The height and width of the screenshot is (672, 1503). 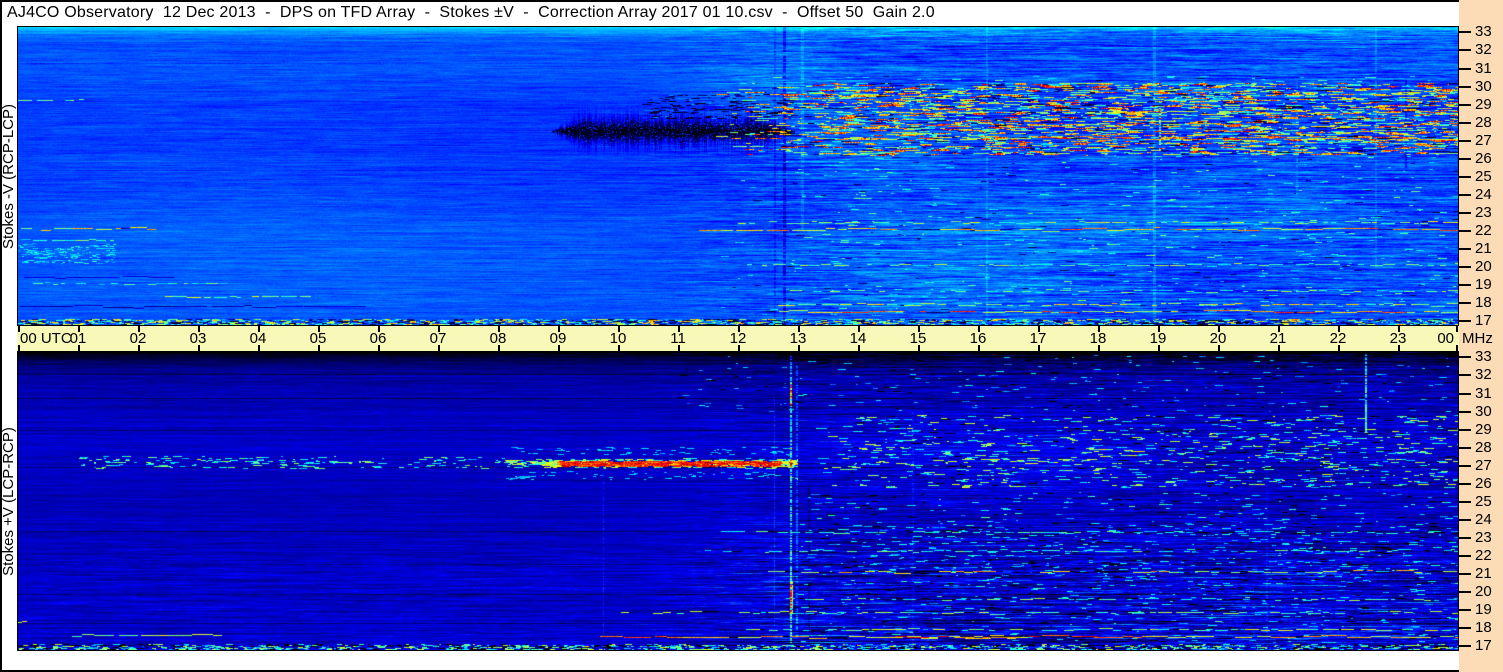 I want to click on time-tick-label: 20, so click(x=1218, y=338).